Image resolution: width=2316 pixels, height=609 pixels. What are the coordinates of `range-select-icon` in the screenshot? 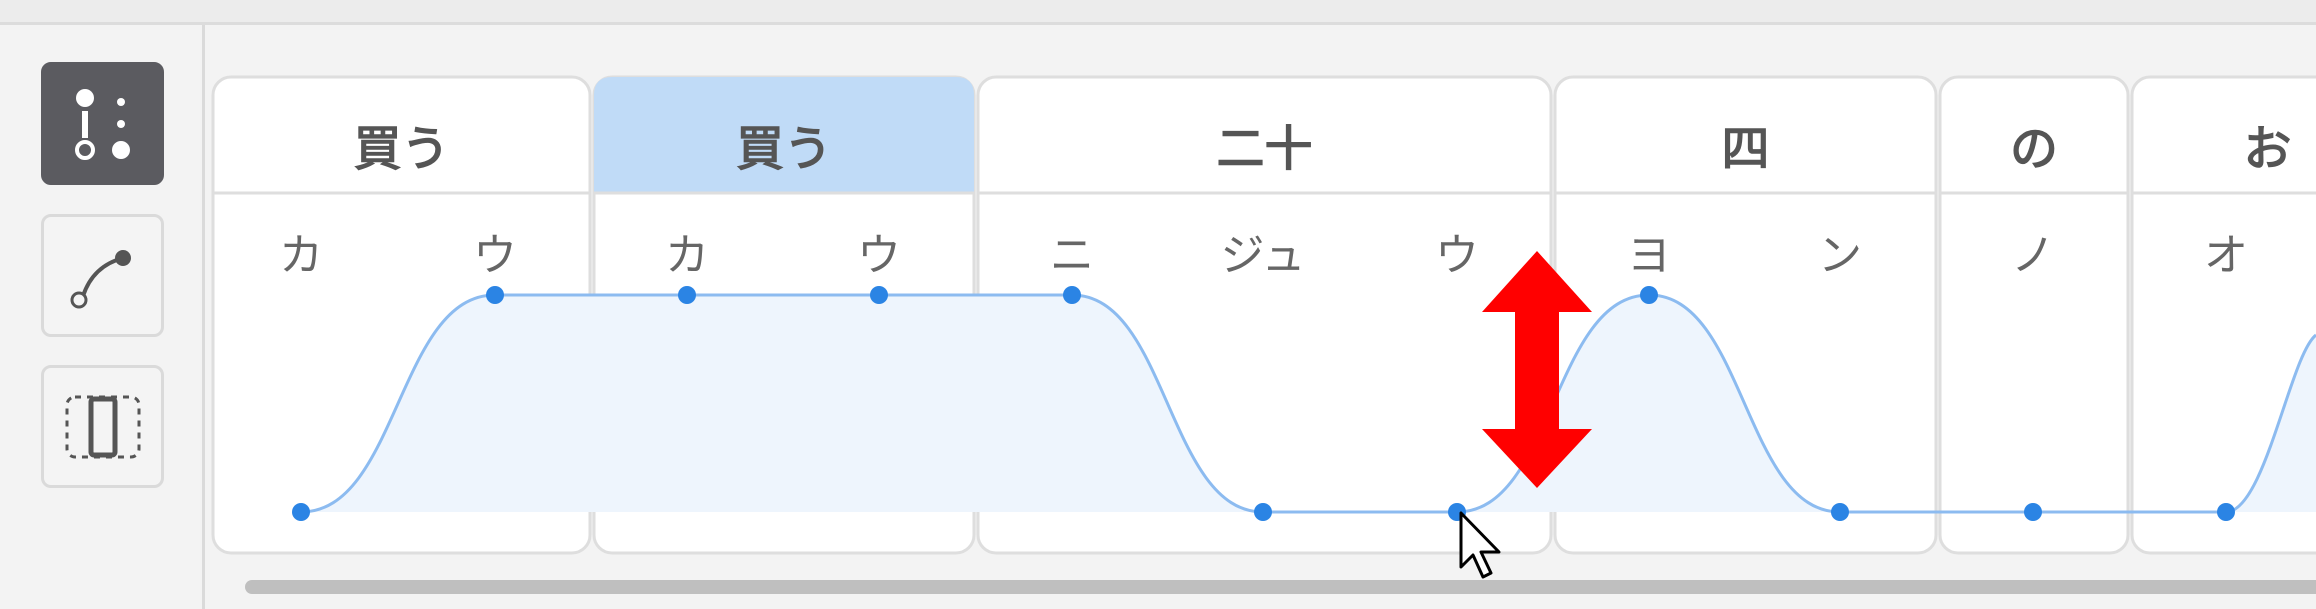 It's located at (102, 426).